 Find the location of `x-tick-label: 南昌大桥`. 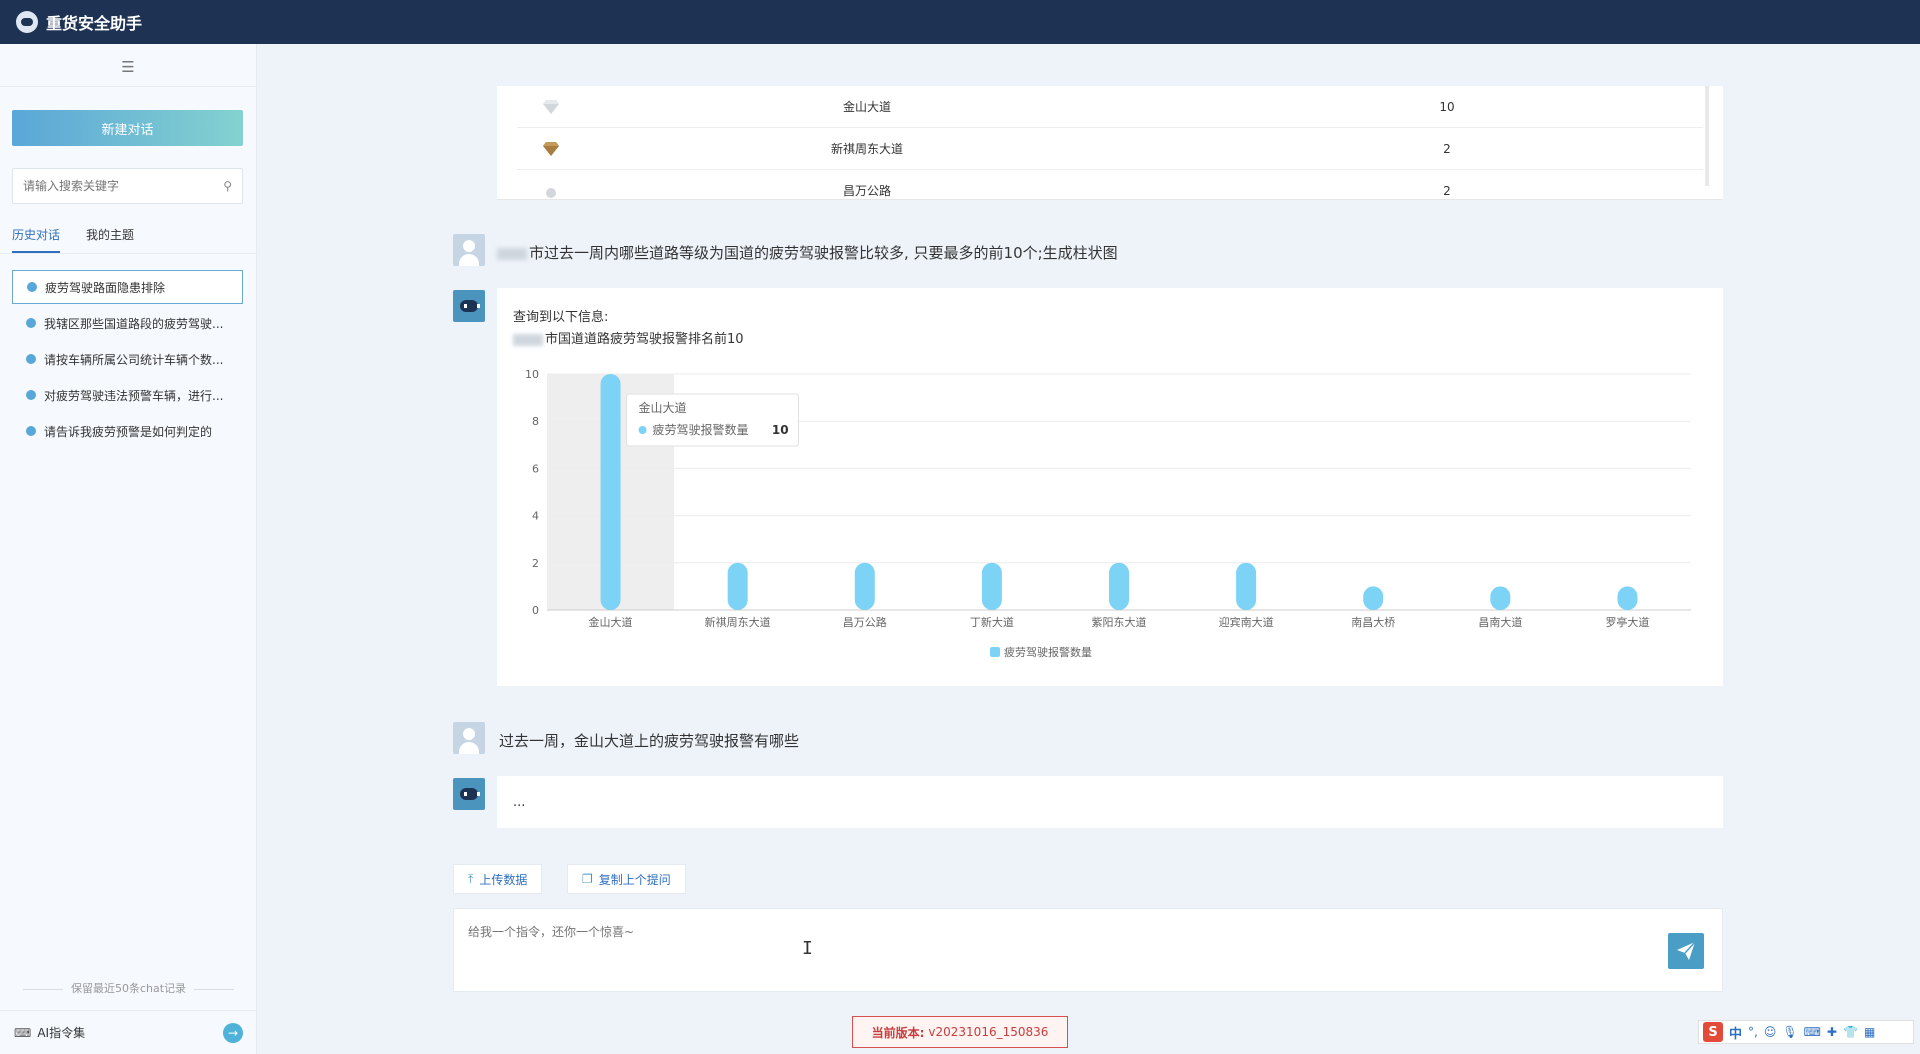

x-tick-label: 南昌大桥 is located at coordinates (1373, 622).